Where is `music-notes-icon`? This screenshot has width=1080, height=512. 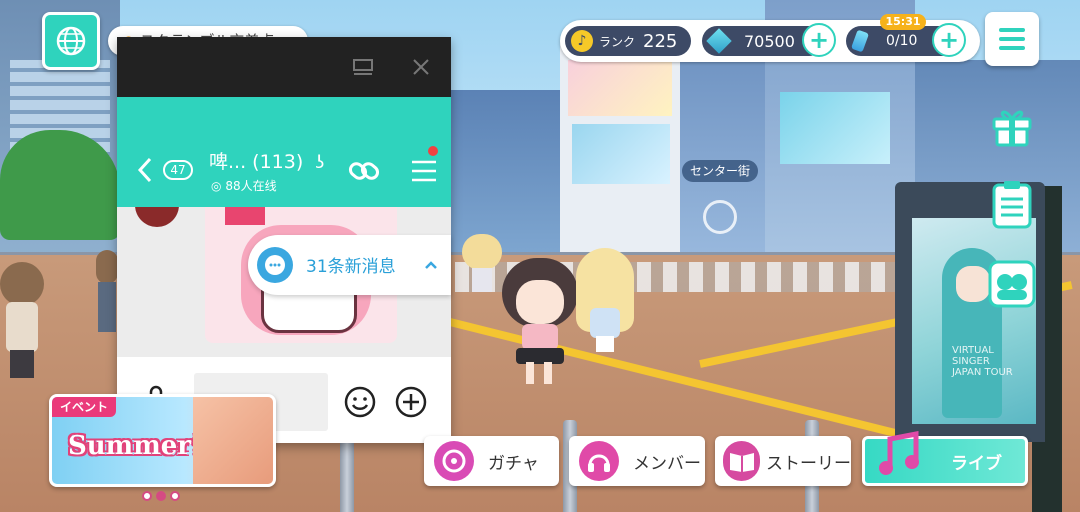 music-notes-icon is located at coordinates (901, 454).